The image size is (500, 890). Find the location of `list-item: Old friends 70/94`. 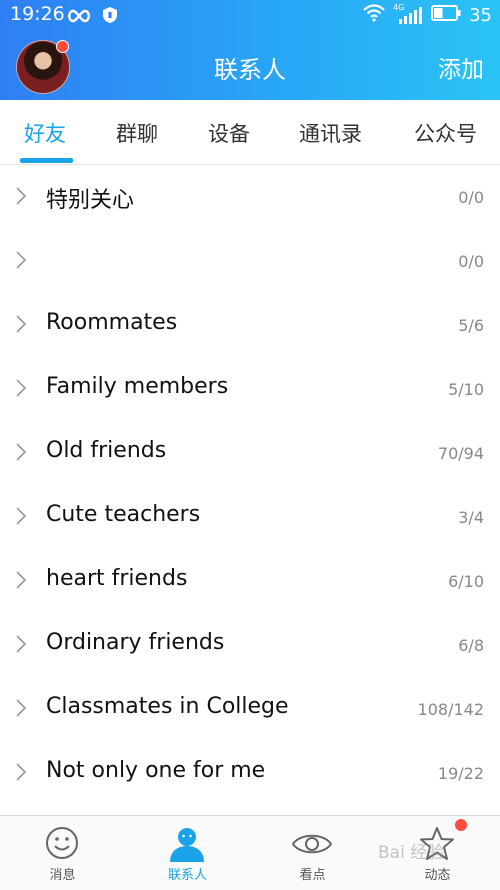

list-item: Old friends 70/94 is located at coordinates (250, 452).